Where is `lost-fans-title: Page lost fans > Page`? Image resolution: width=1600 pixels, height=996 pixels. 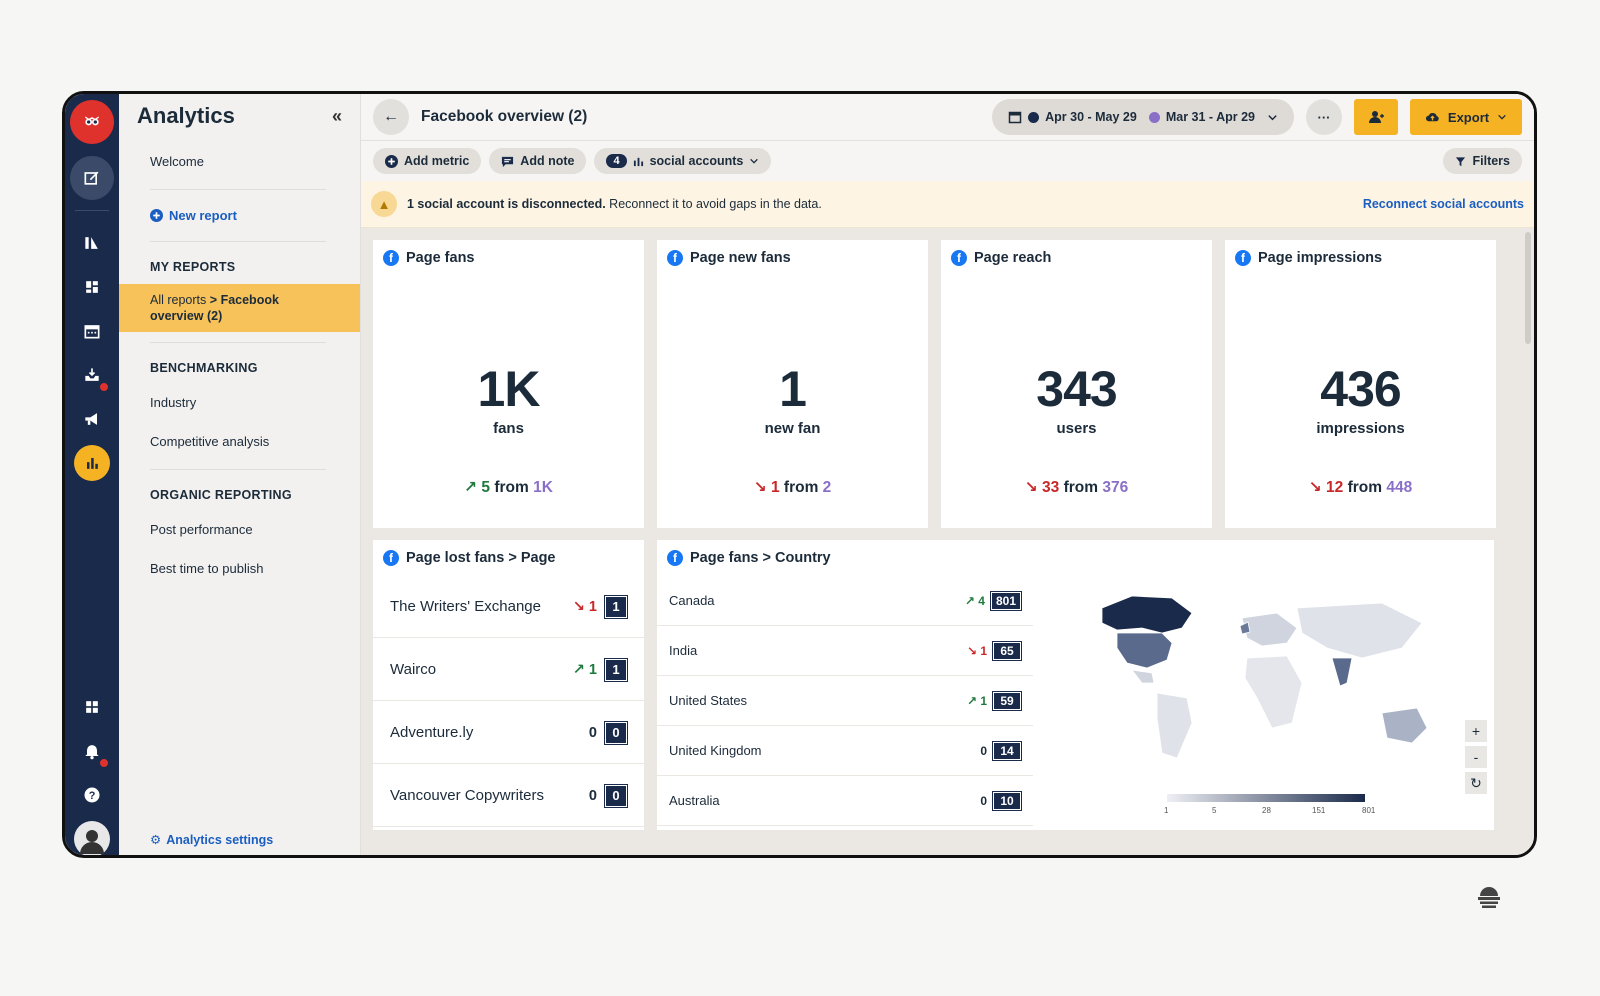
lost-fans-title: Page lost fans > Page is located at coordinates (481, 558).